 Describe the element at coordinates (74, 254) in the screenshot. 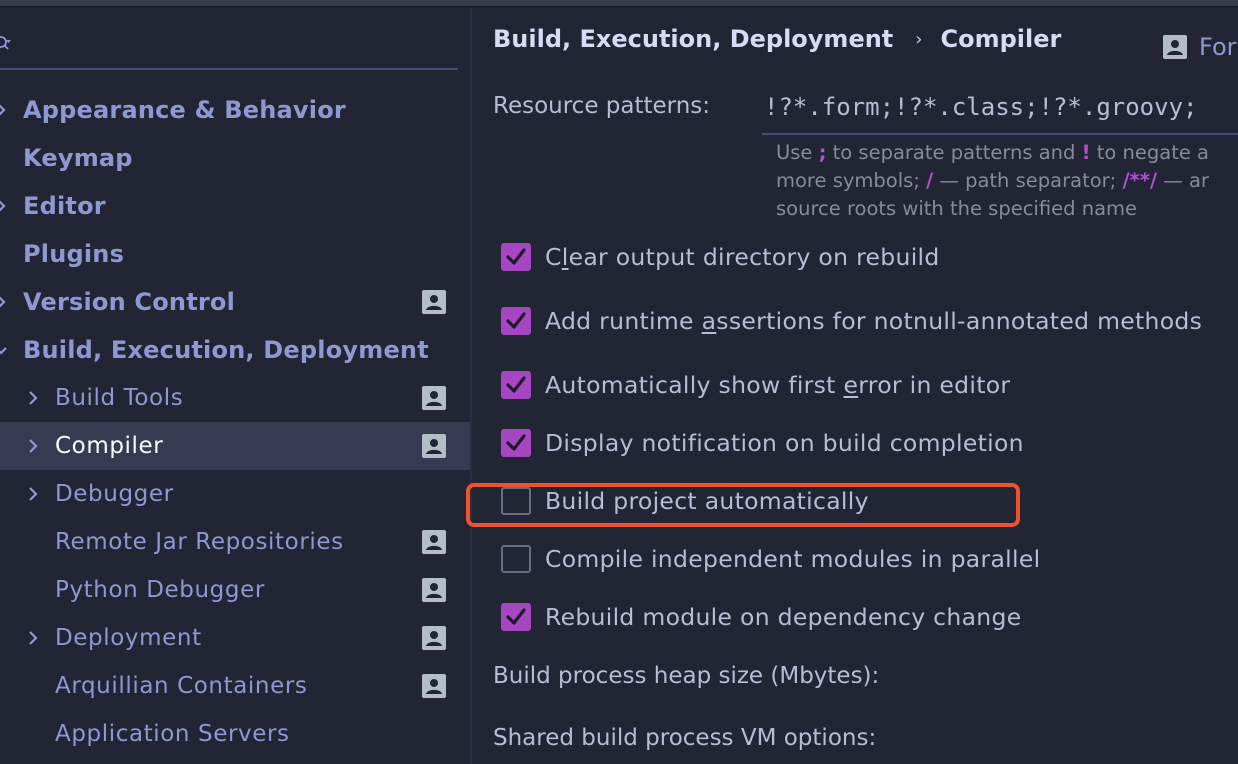

I see `sidebar-item-label: Plugins` at that location.